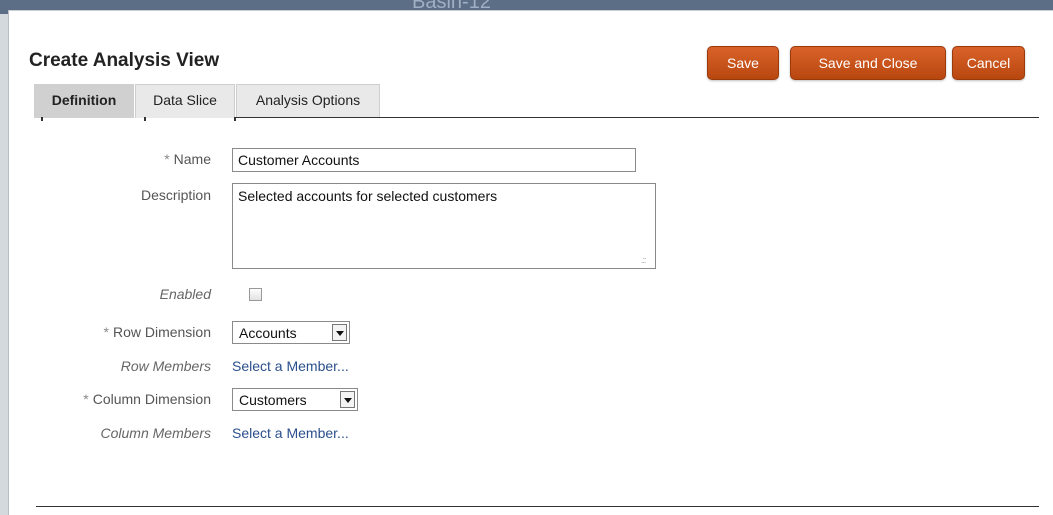  What do you see at coordinates (84, 101) in the screenshot?
I see `tab-definition: Definition` at bounding box center [84, 101].